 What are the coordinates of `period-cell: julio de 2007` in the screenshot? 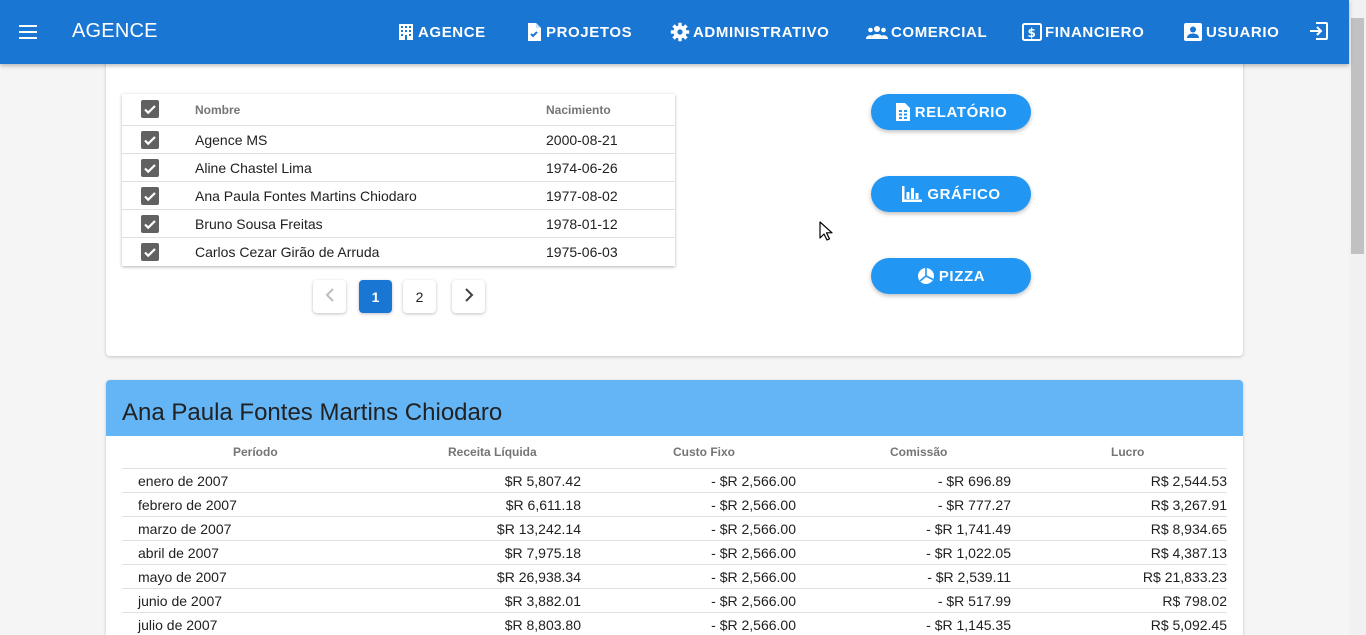 It's located at (178, 625).